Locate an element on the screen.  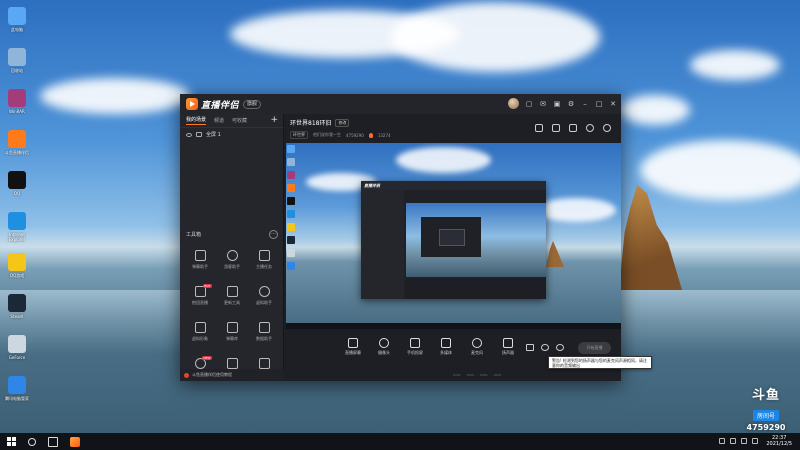
gift-box-icon is located at coordinates (539, 128).